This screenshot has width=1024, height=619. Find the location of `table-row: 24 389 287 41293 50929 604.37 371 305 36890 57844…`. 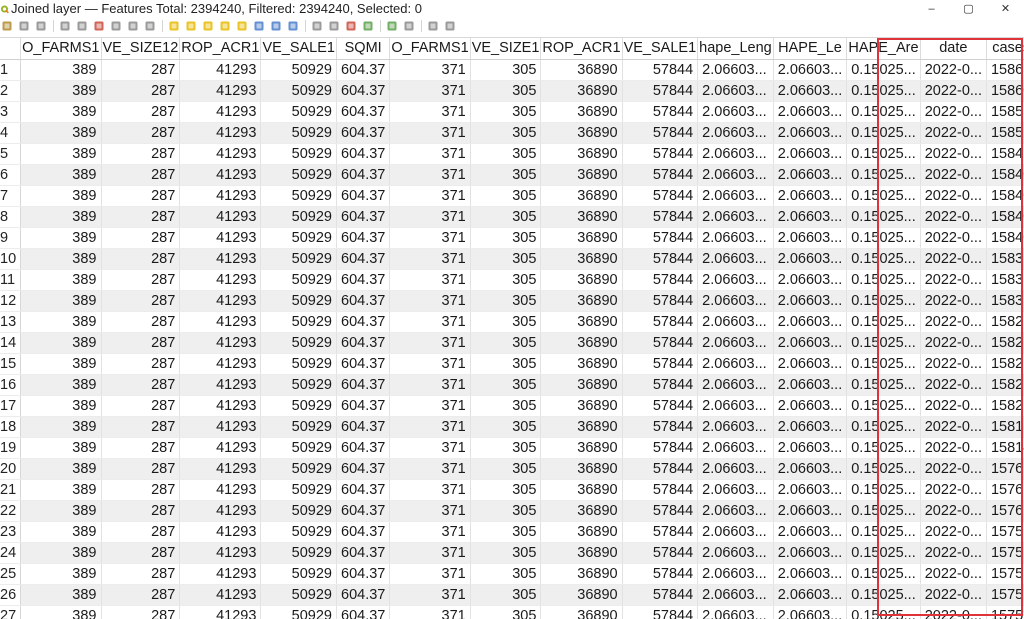

table-row: 24 389 287 41293 50929 604.37 371 305 36890 57844… is located at coordinates (512, 553).